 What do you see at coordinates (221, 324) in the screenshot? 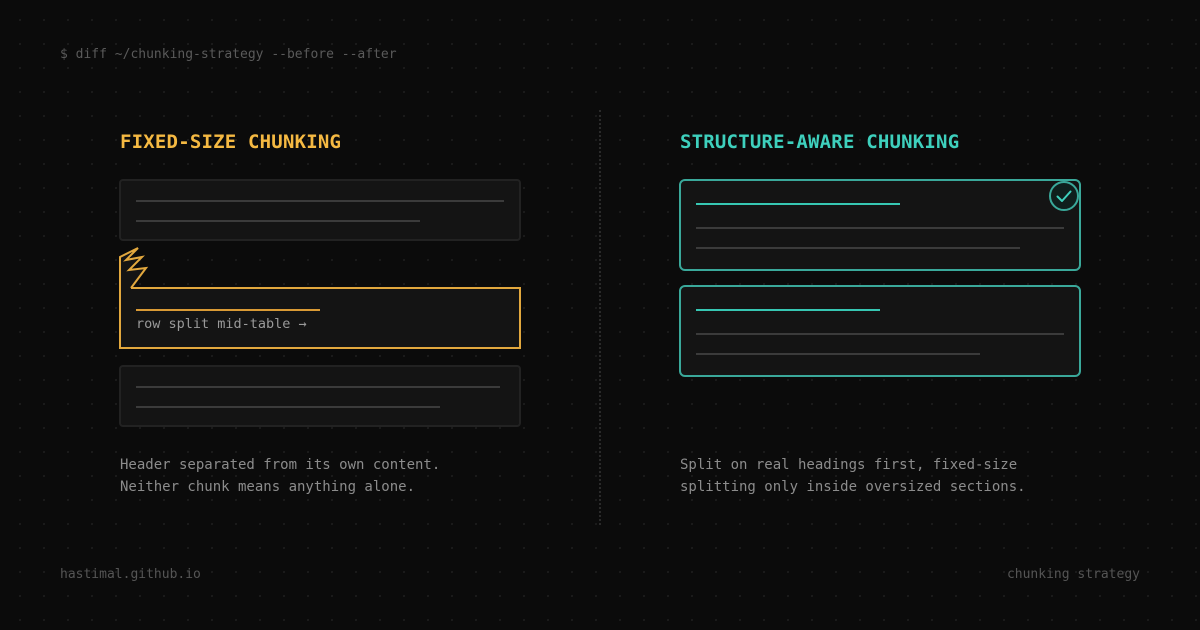
I see `row-split-label: row split mid-table →` at bounding box center [221, 324].